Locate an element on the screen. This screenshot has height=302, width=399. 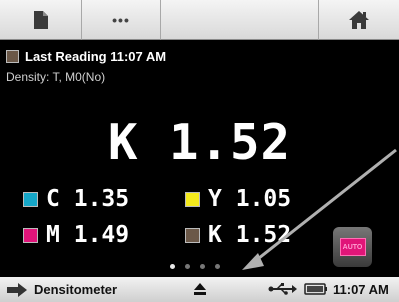
status-bar: Densitometer 11:07 AM is located at coordinates (199, 289).